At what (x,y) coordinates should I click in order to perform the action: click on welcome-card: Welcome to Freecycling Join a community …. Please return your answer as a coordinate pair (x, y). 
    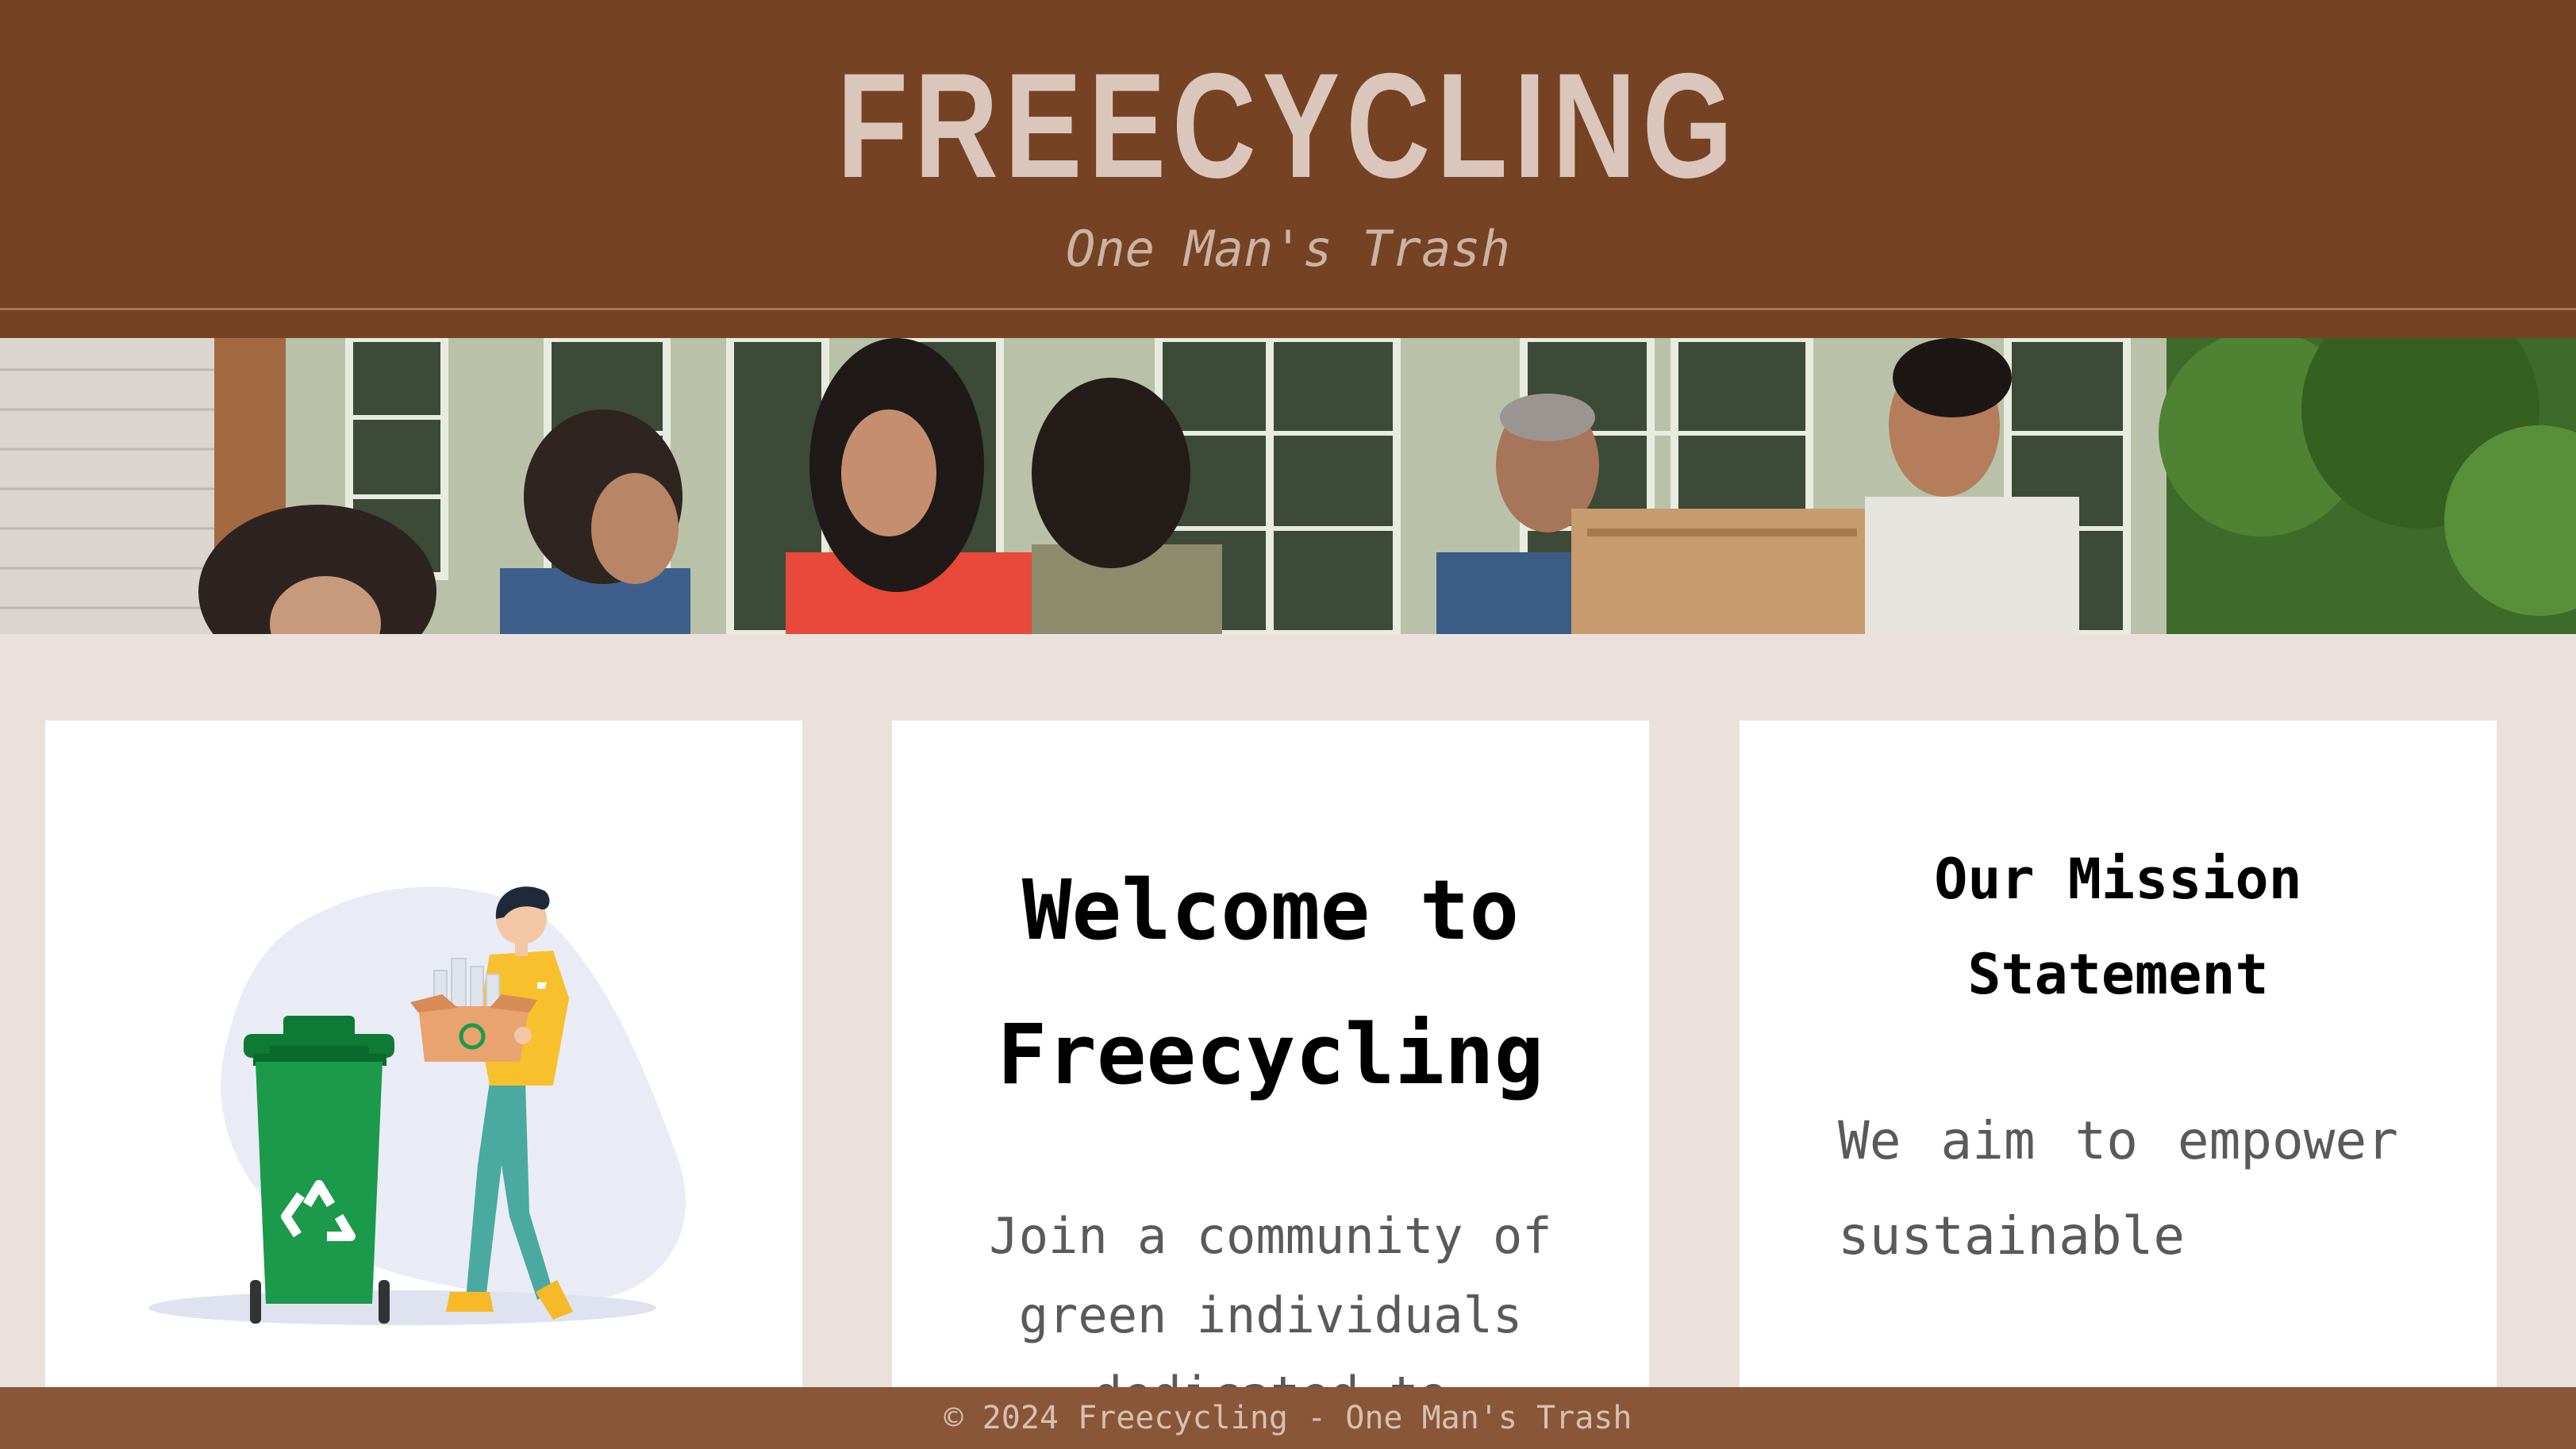
    Looking at the image, I should click on (1270, 1054).